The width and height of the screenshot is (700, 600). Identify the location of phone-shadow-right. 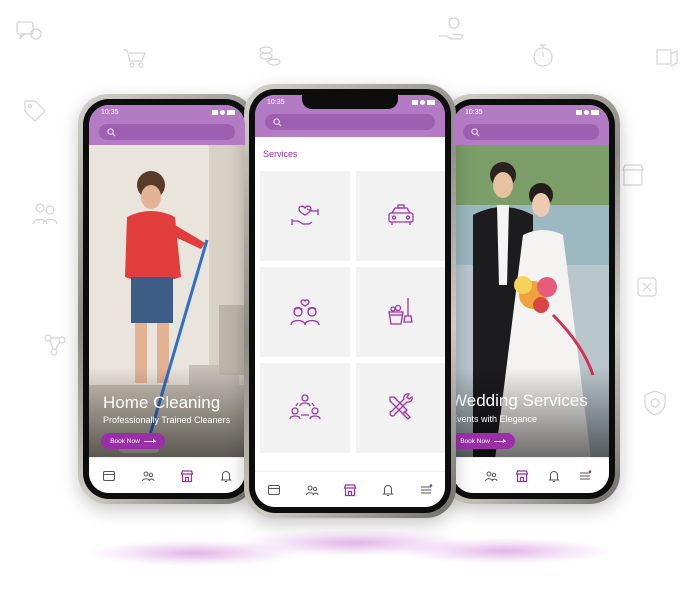
(505, 551).